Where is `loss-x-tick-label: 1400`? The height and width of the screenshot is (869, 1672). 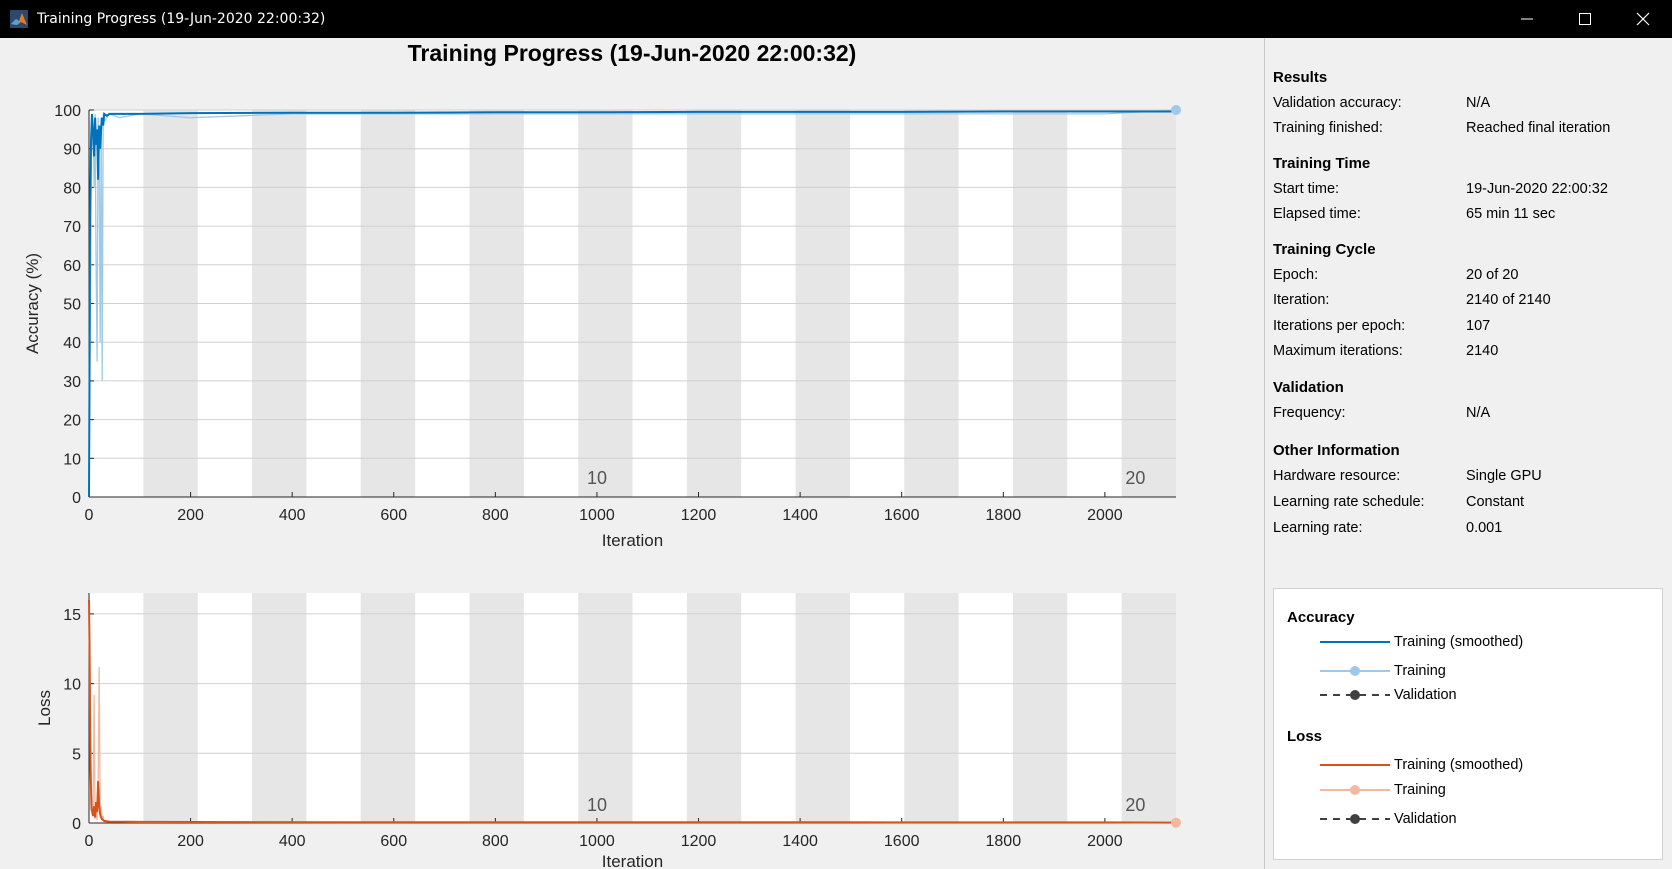 loss-x-tick-label: 1400 is located at coordinates (800, 841).